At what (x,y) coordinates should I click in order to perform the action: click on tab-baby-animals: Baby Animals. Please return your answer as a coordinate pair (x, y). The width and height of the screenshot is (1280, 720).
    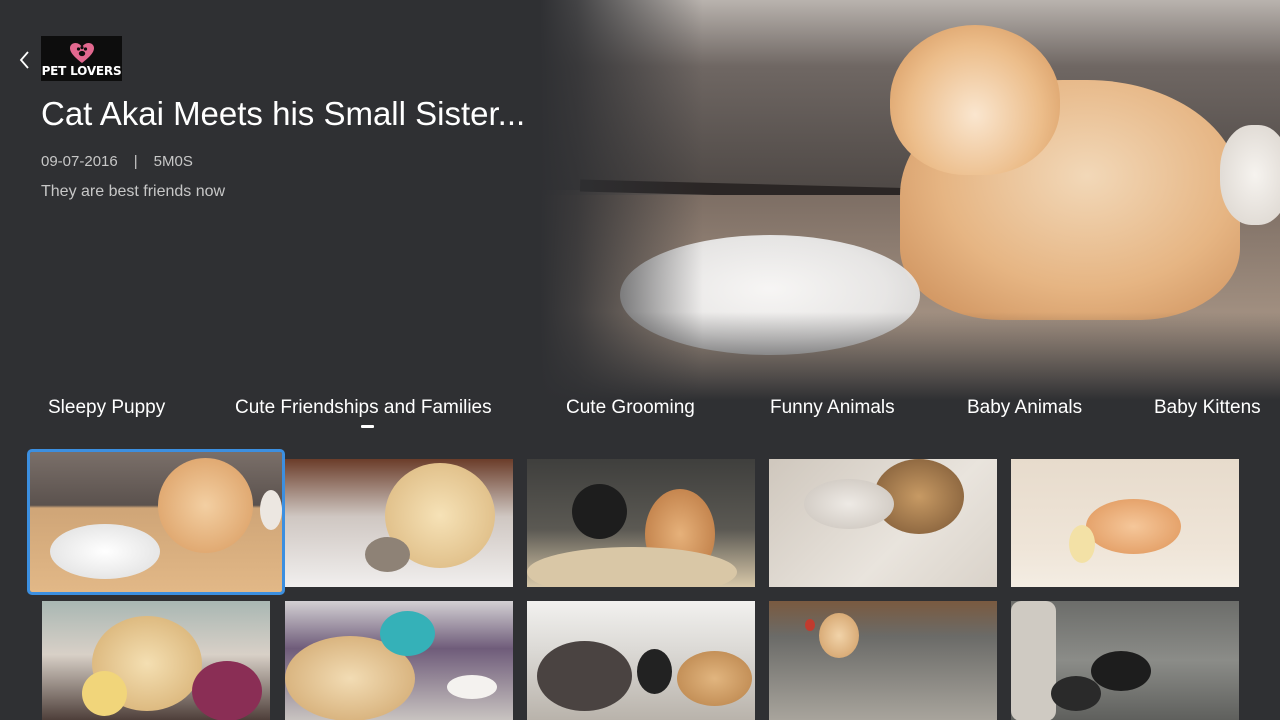
    Looking at the image, I should click on (1024, 408).